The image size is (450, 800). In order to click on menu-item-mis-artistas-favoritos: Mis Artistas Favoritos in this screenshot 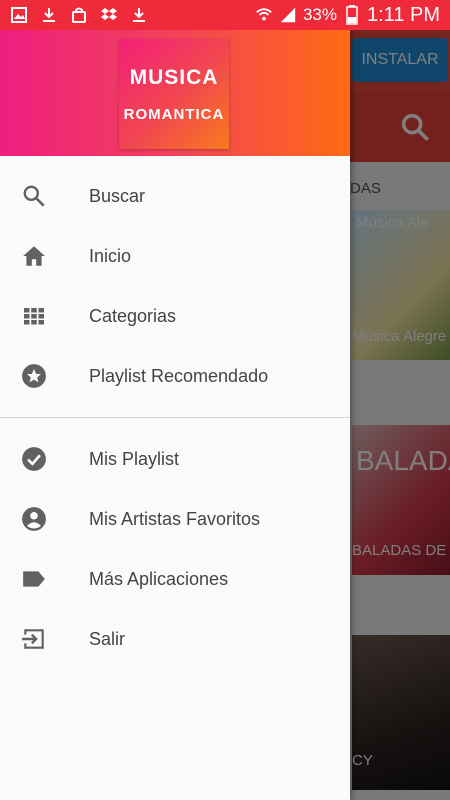, I will do `click(175, 519)`.